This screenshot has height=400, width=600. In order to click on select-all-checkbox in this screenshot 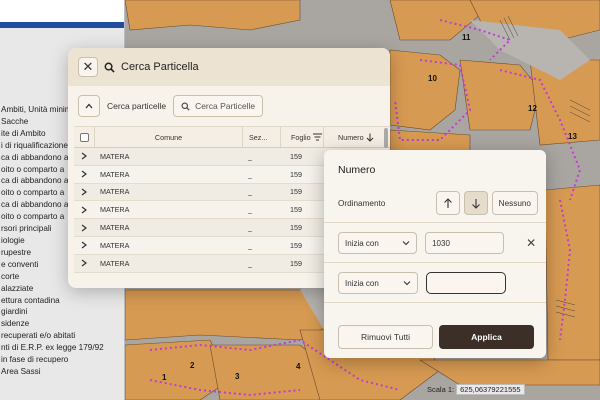, I will do `click(84, 137)`.